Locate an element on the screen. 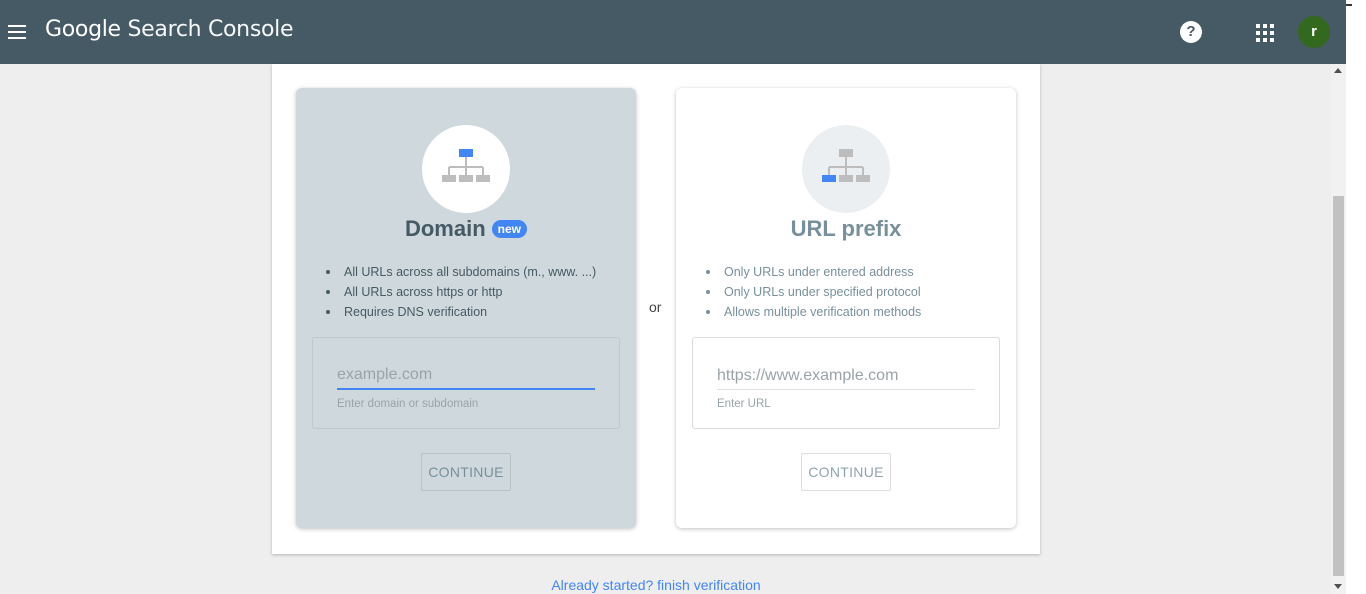 Image resolution: width=1366 pixels, height=594 pixels. list-item: Only URLs under specified protocol is located at coordinates (813, 293).